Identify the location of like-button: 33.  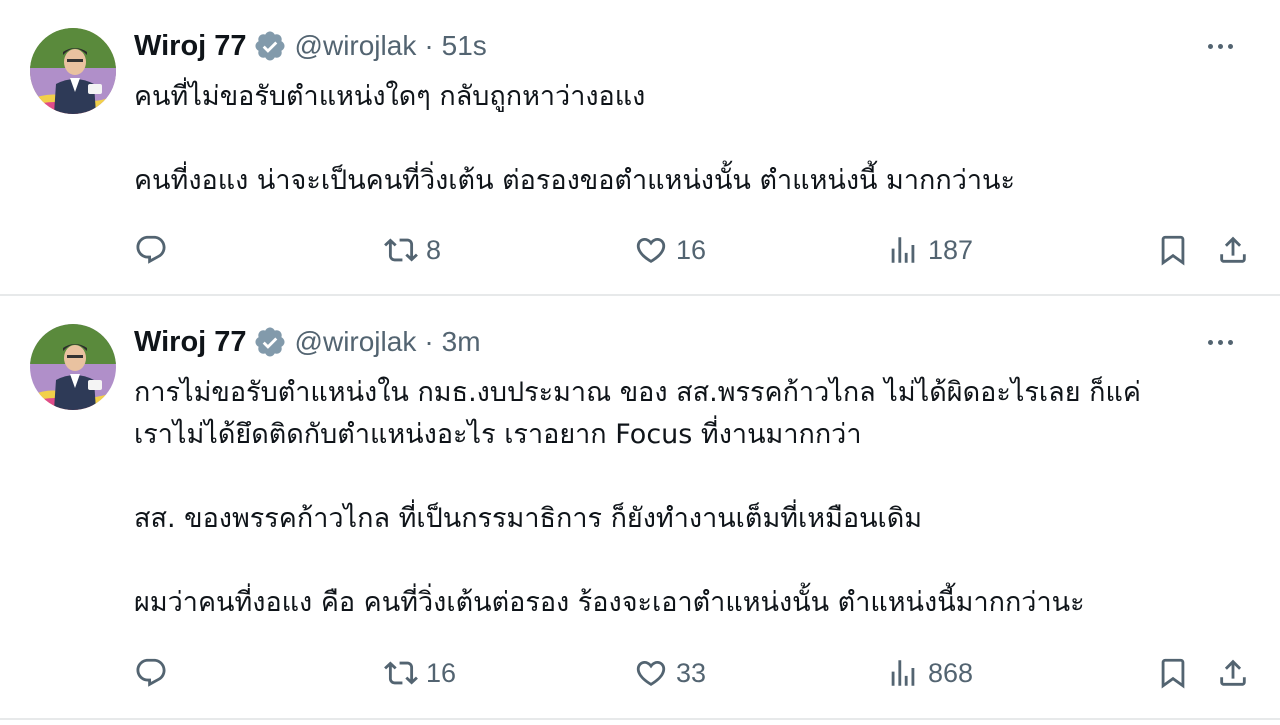
(670, 673).